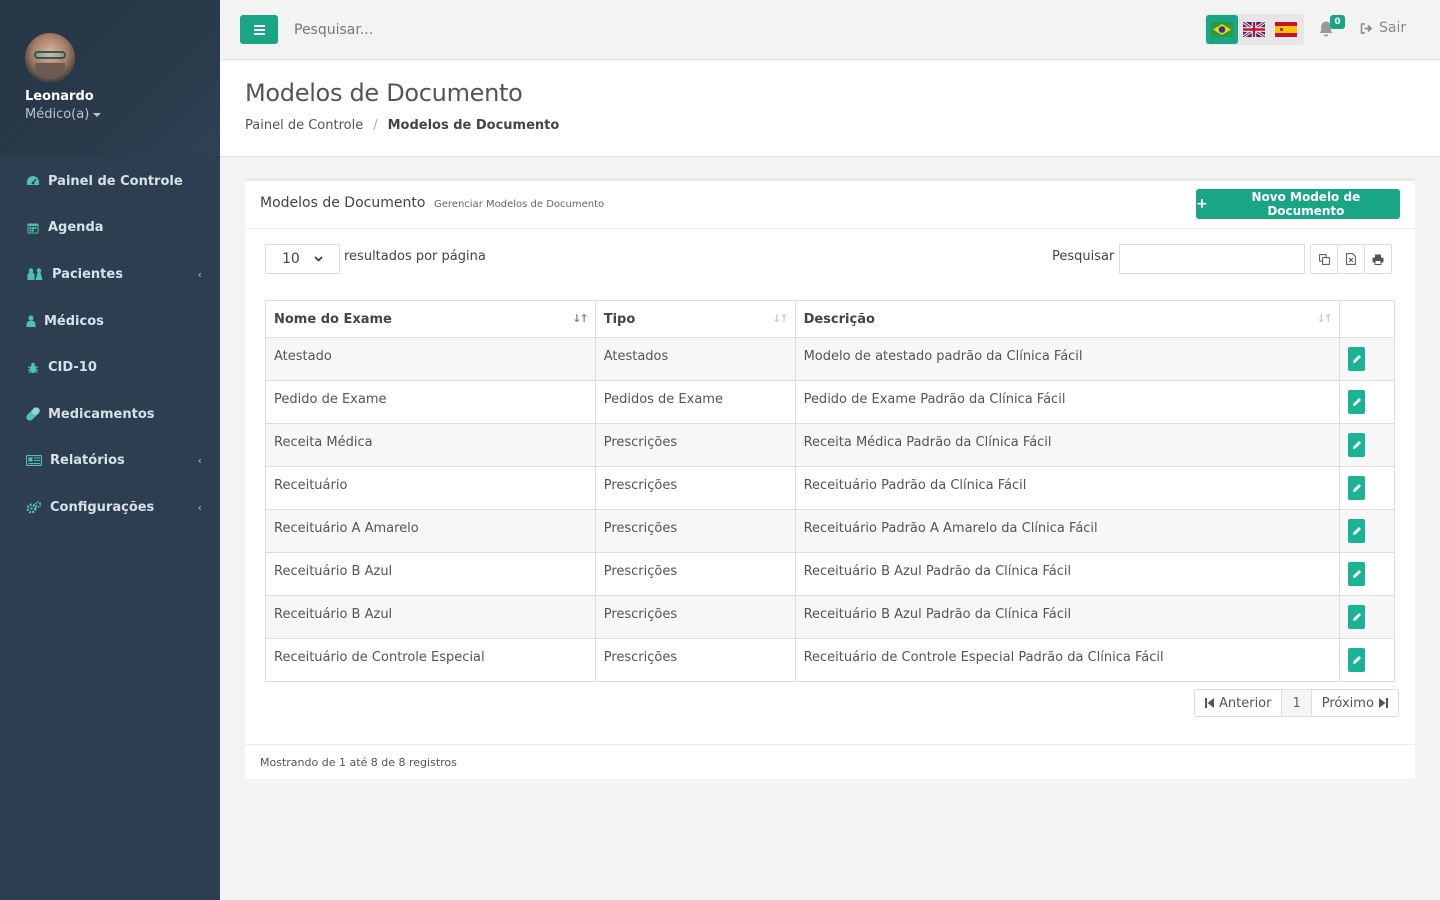  I want to click on sidebar-item-relatorios: Relatórios ‹, so click(110, 461).